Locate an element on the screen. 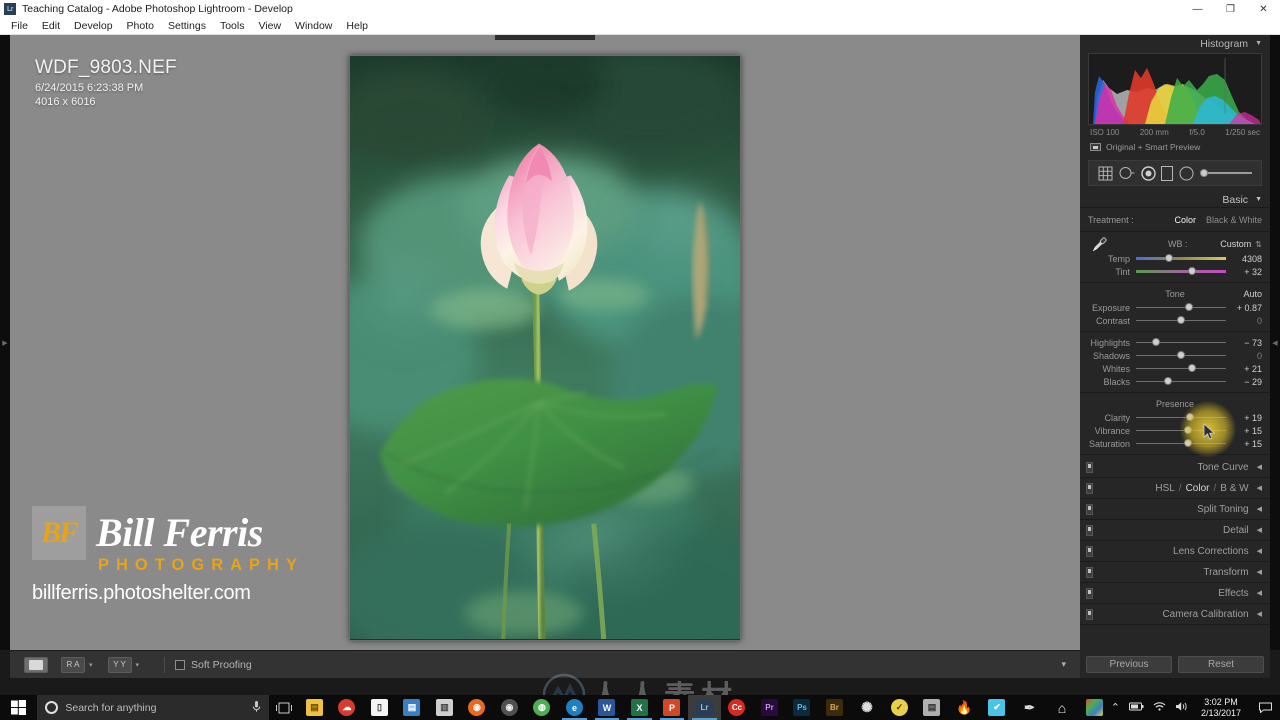  vibrance-track-wrap is located at coordinates (1181, 430).